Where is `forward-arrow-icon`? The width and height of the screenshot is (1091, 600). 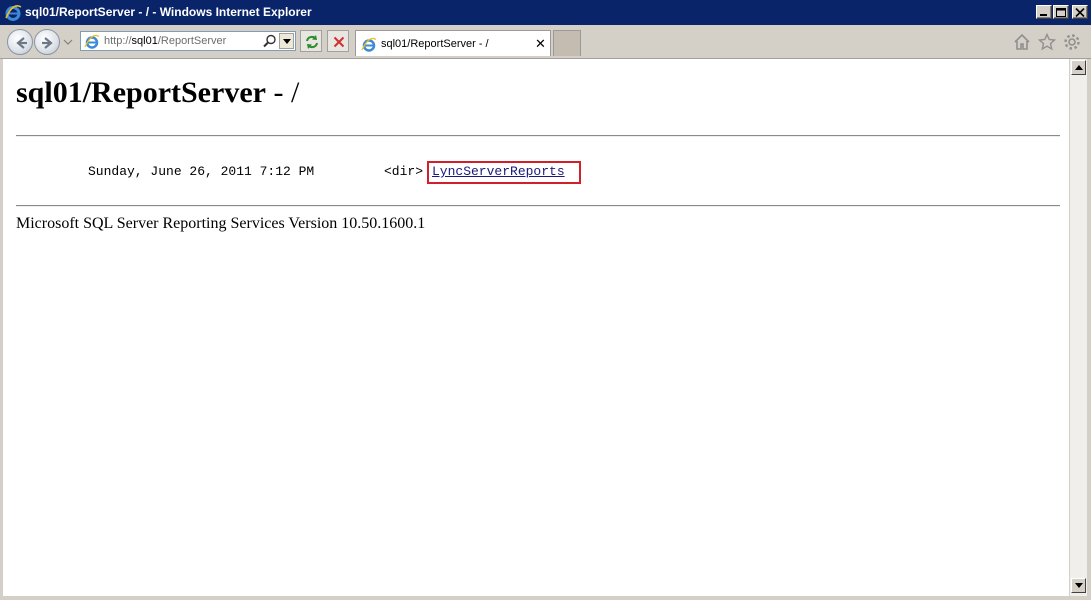 forward-arrow-icon is located at coordinates (47, 43).